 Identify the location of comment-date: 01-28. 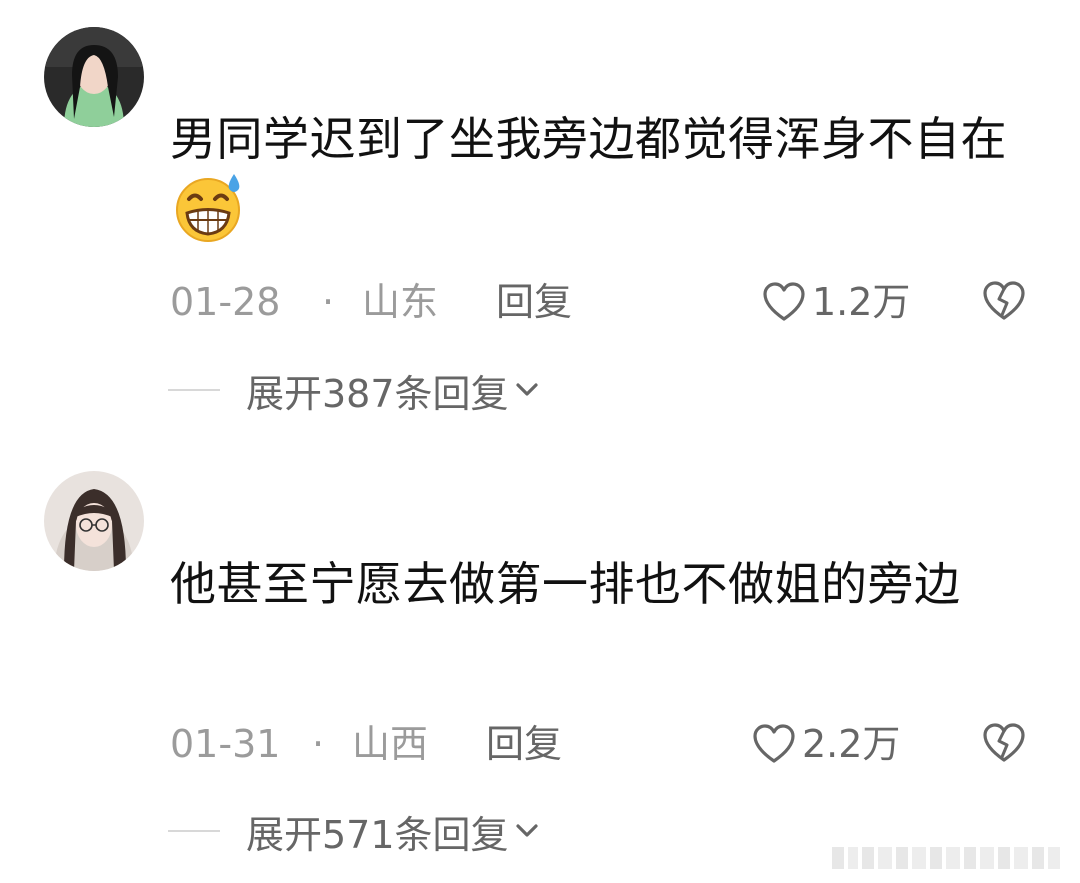
(225, 302).